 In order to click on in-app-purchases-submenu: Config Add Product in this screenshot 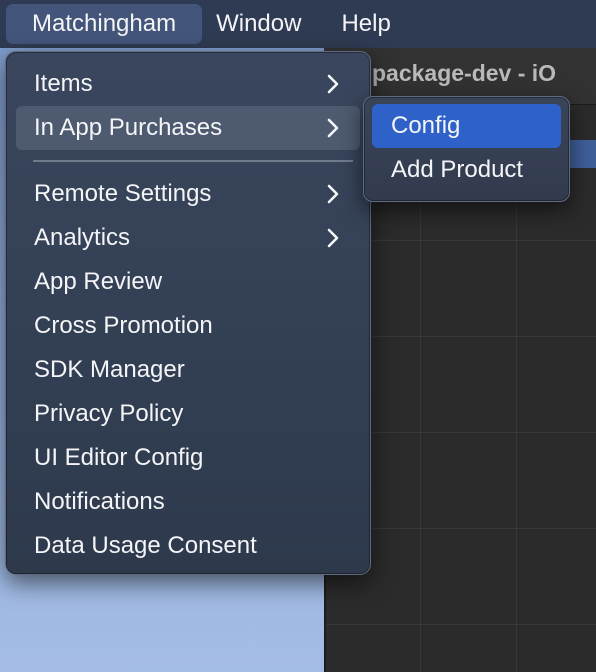, I will do `click(466, 149)`.